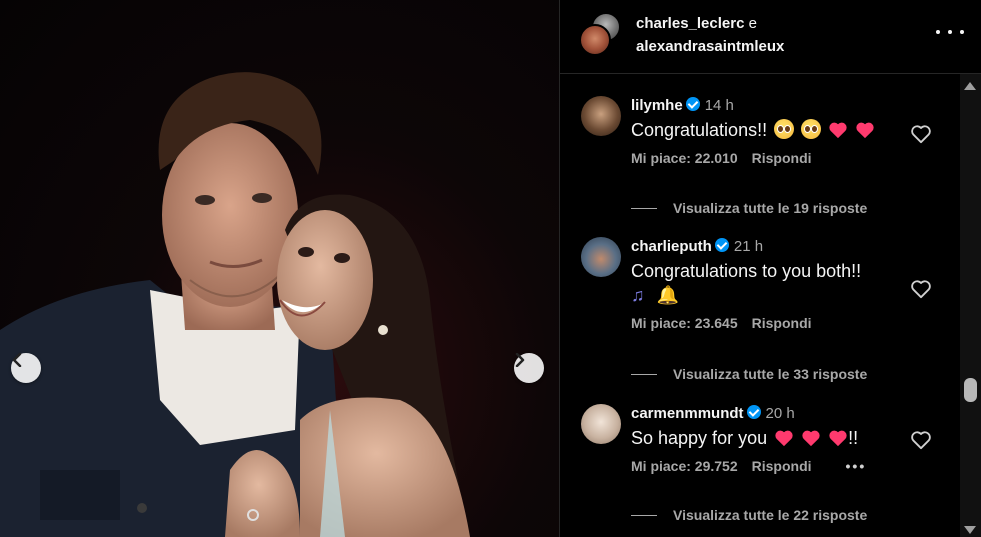  Describe the element at coordinates (856, 466) in the screenshot. I see `comment-options-button: •••` at that location.